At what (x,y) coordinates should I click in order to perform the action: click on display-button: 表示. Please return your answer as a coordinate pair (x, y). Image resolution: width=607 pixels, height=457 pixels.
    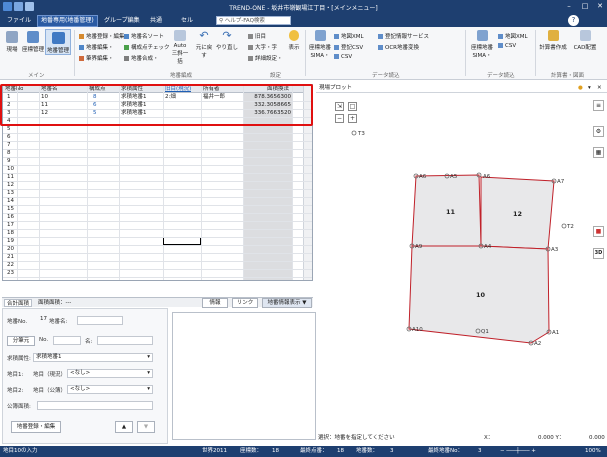
    Looking at the image, I should click on (294, 40).